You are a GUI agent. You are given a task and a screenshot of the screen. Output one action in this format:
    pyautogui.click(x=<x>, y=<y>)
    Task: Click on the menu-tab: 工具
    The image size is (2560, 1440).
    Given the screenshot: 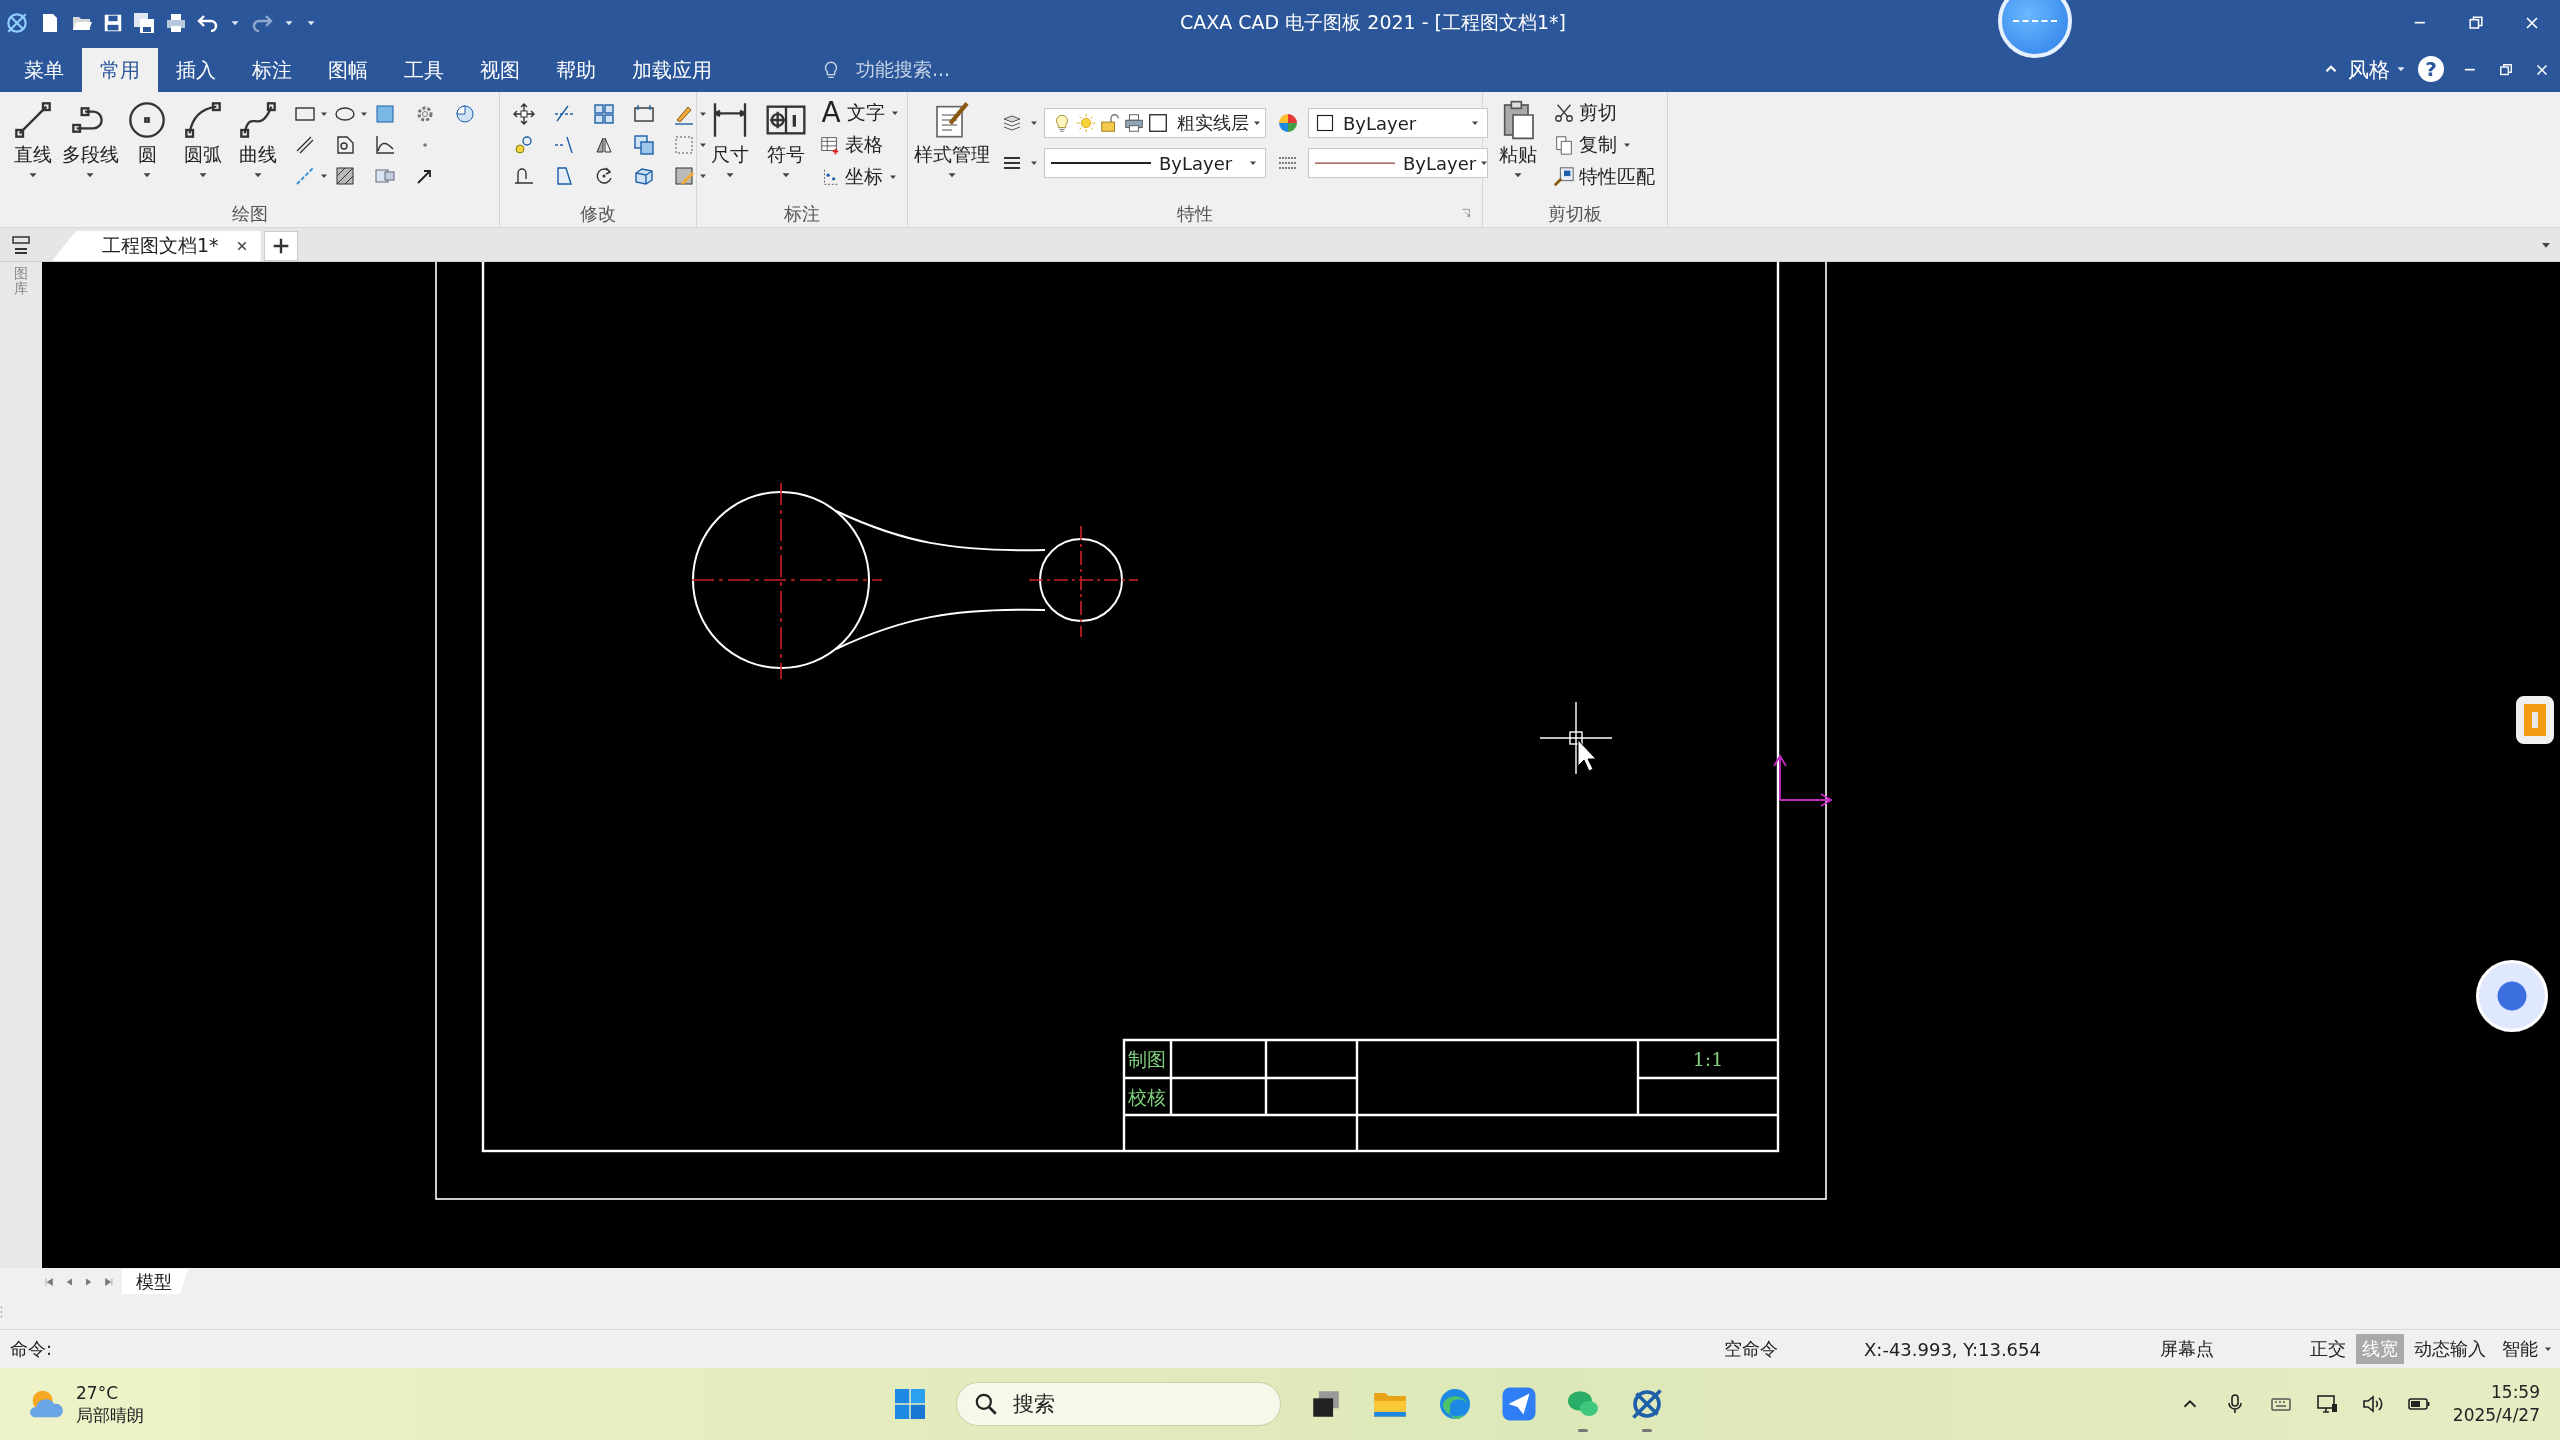 What is the action you would take?
    pyautogui.click(x=424, y=70)
    